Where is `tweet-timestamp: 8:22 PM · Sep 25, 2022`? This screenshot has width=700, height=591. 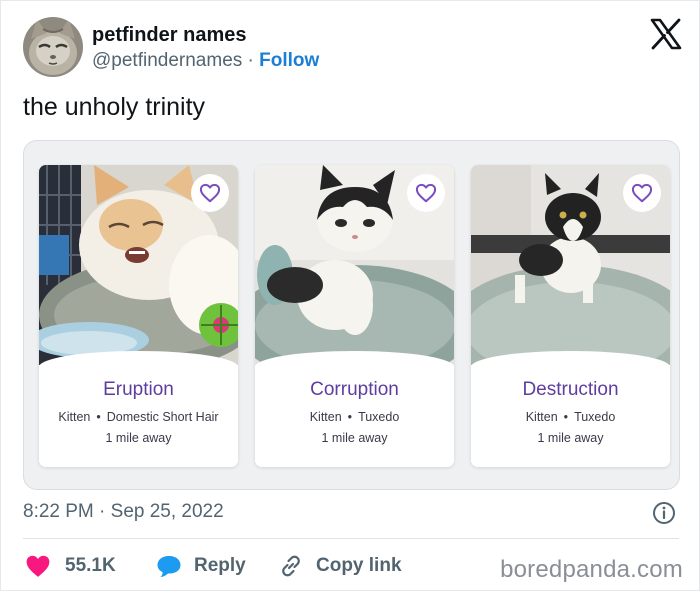 tweet-timestamp: 8:22 PM · Sep 25, 2022 is located at coordinates (123, 512).